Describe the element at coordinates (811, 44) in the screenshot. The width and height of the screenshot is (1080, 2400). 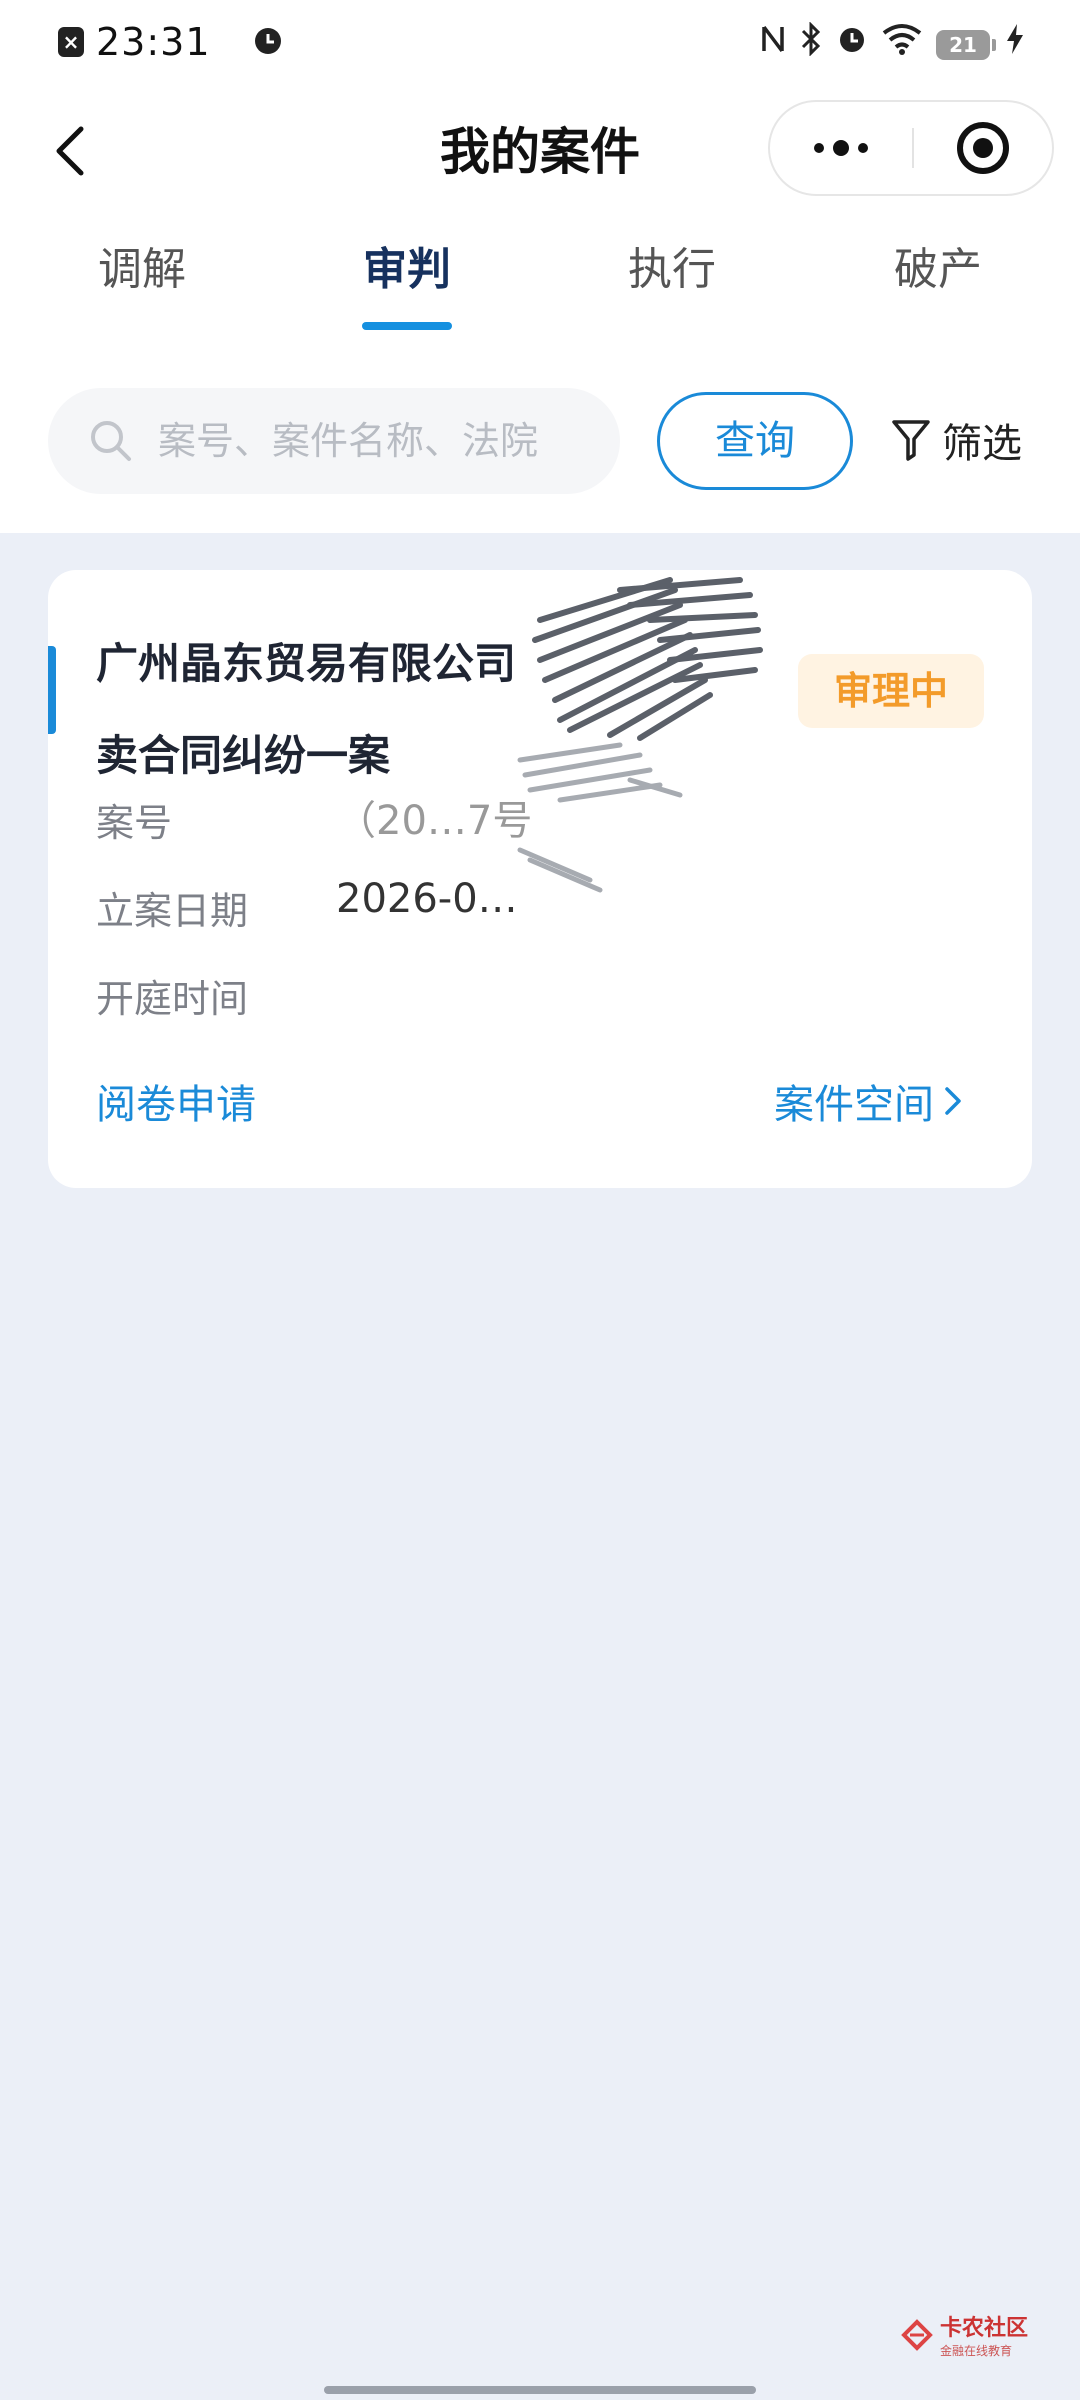
I see `bluetooth-icon` at that location.